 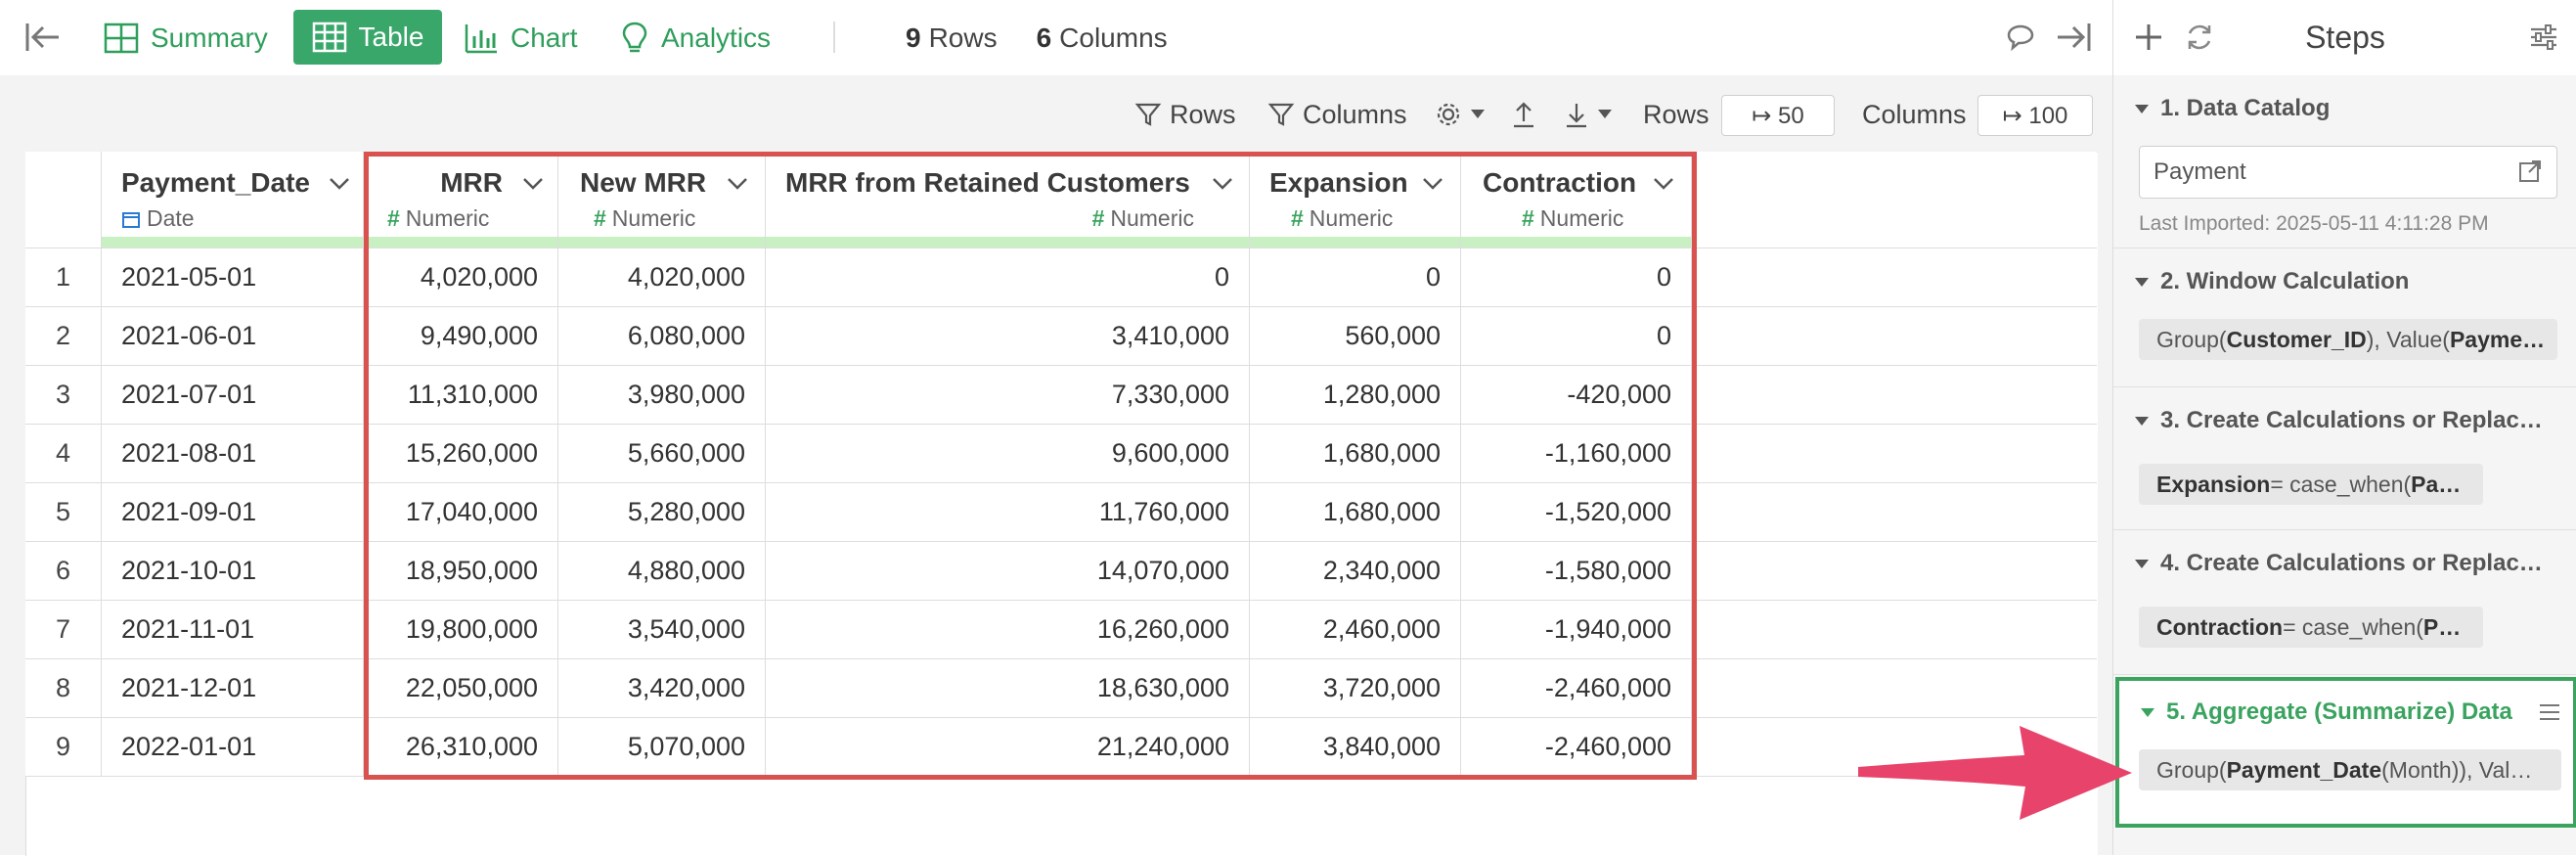 I want to click on table-cell: 5,660,000, so click(x=662, y=454).